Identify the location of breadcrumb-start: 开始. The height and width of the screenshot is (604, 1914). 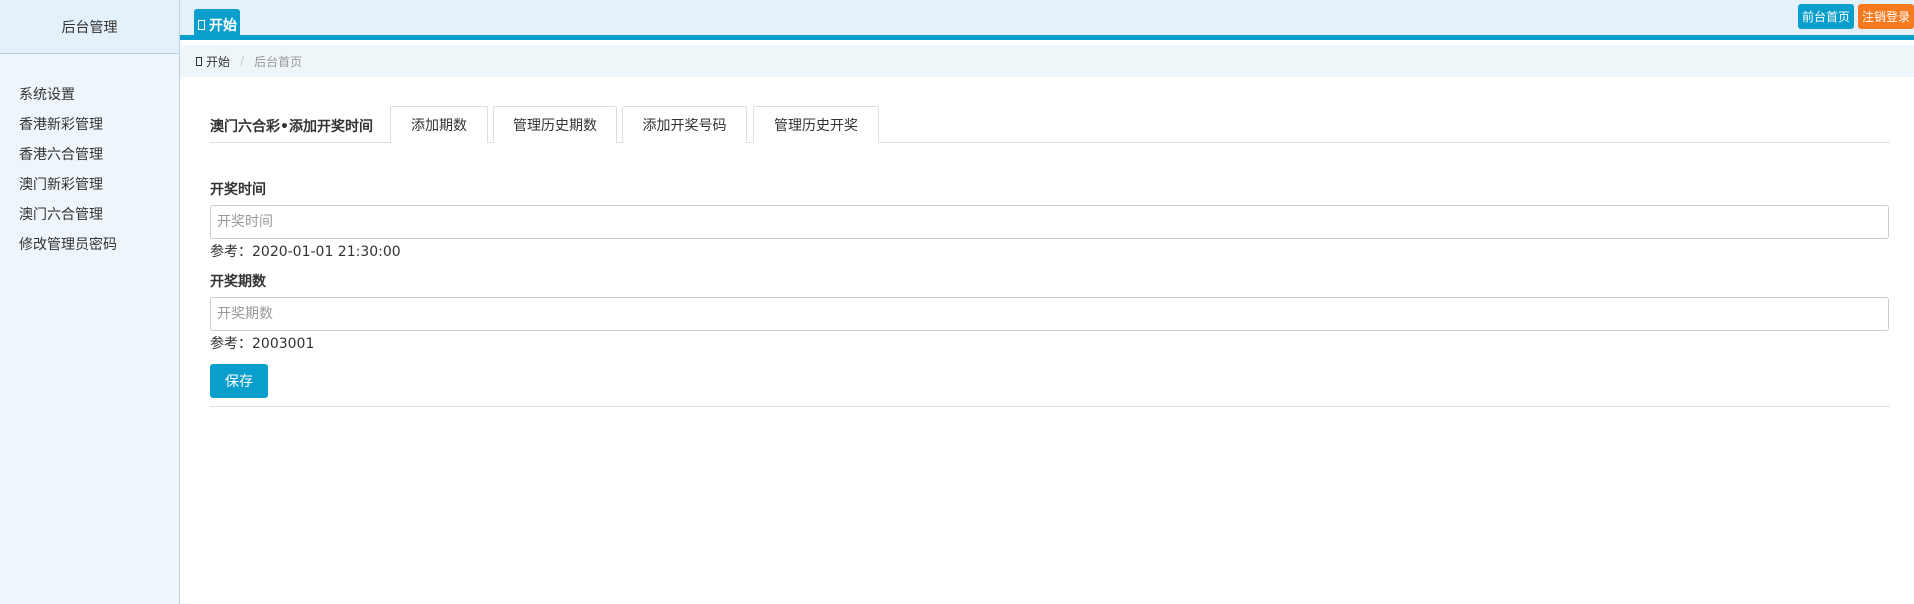
(218, 61).